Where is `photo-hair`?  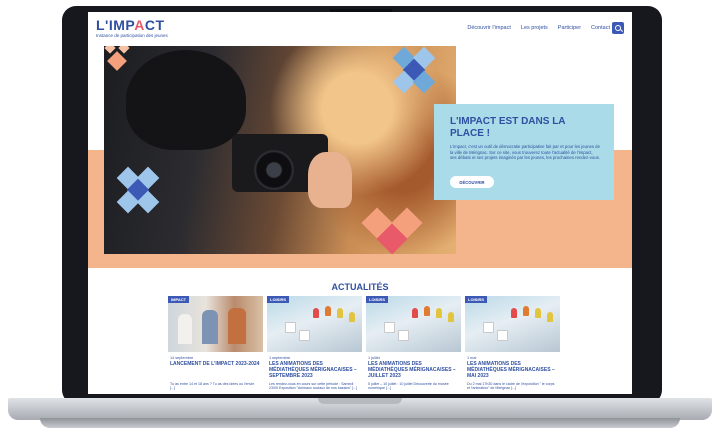 photo-hair is located at coordinates (186, 100).